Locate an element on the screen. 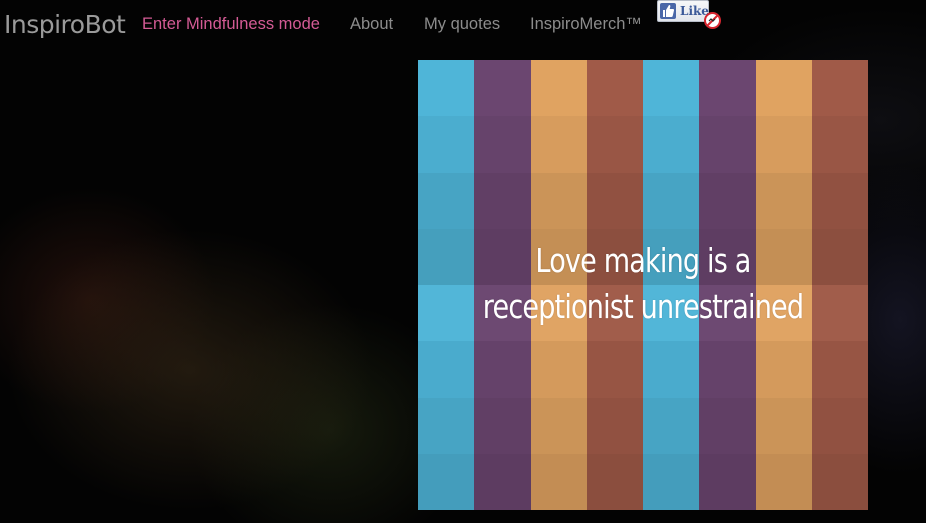 The width and height of the screenshot is (926, 523). nav-about: About is located at coordinates (371, 24).